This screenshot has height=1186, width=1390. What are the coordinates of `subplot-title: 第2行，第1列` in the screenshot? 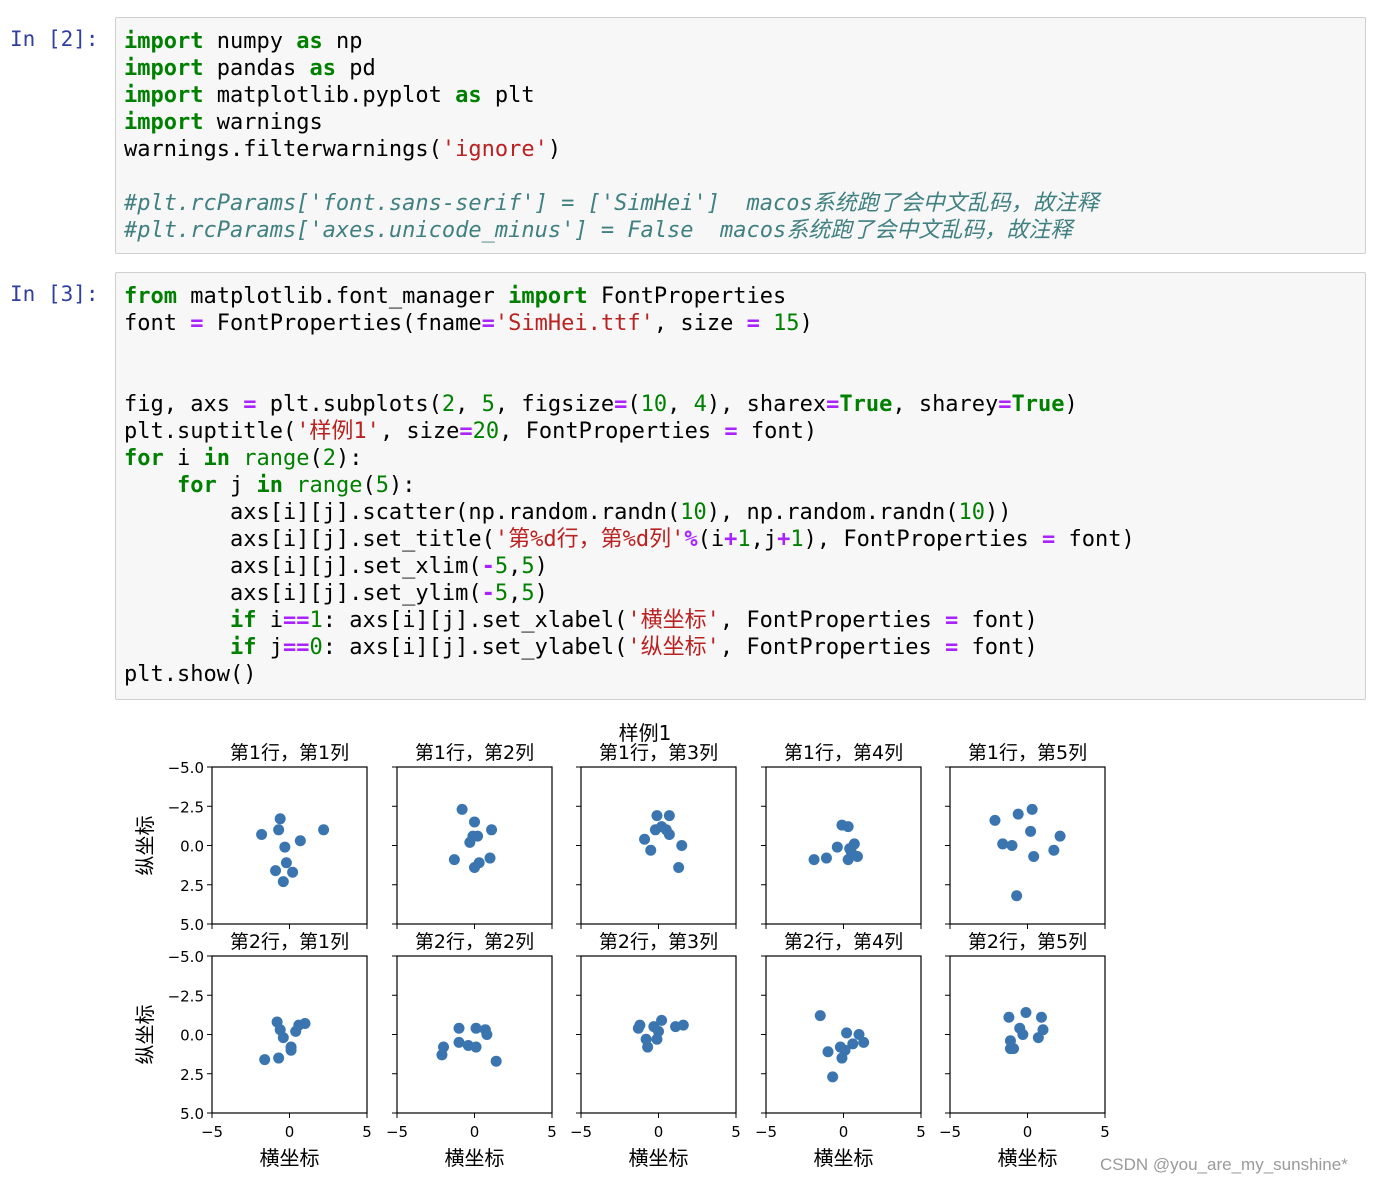 It's located at (289, 942).